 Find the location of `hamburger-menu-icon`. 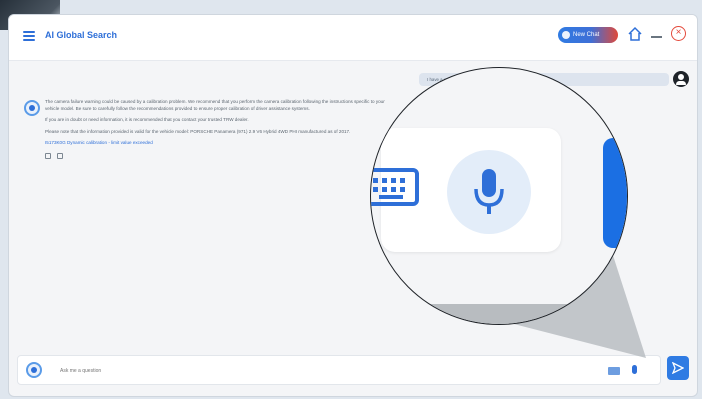

hamburger-menu-icon is located at coordinates (29, 36).